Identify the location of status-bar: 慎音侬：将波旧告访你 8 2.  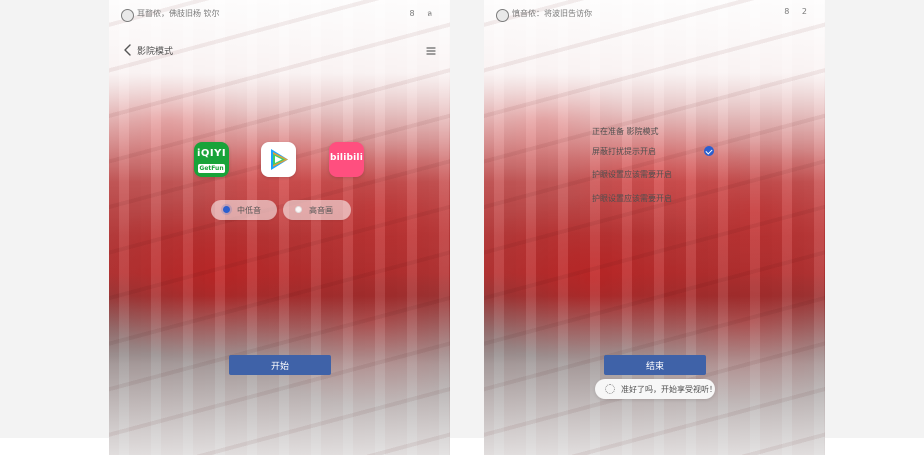
(654, 13).